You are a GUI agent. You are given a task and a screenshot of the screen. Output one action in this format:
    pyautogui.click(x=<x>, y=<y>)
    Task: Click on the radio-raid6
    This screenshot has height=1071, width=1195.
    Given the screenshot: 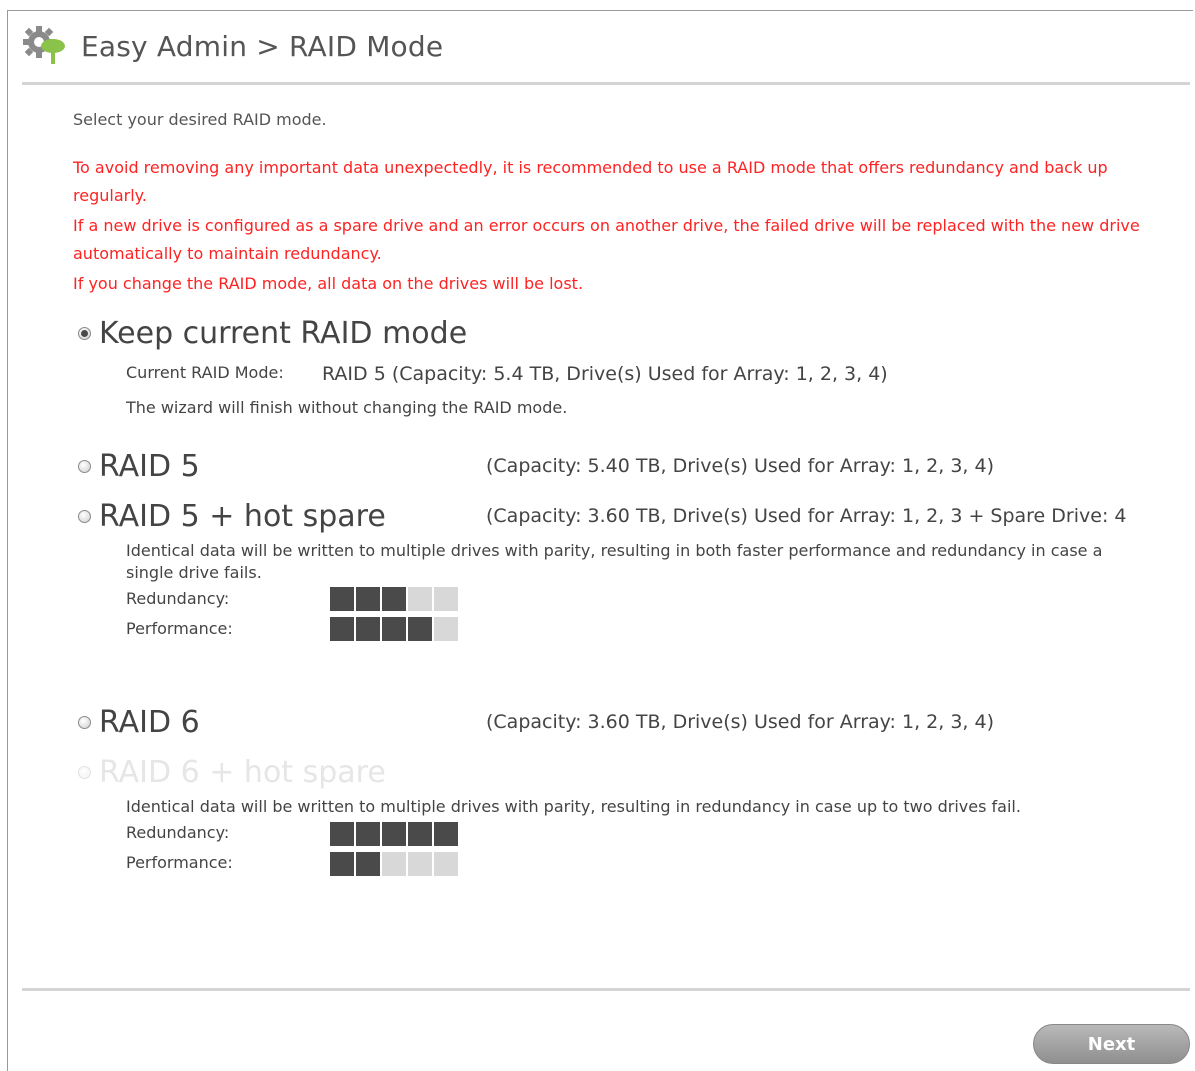 What is the action you would take?
    pyautogui.click(x=84, y=722)
    